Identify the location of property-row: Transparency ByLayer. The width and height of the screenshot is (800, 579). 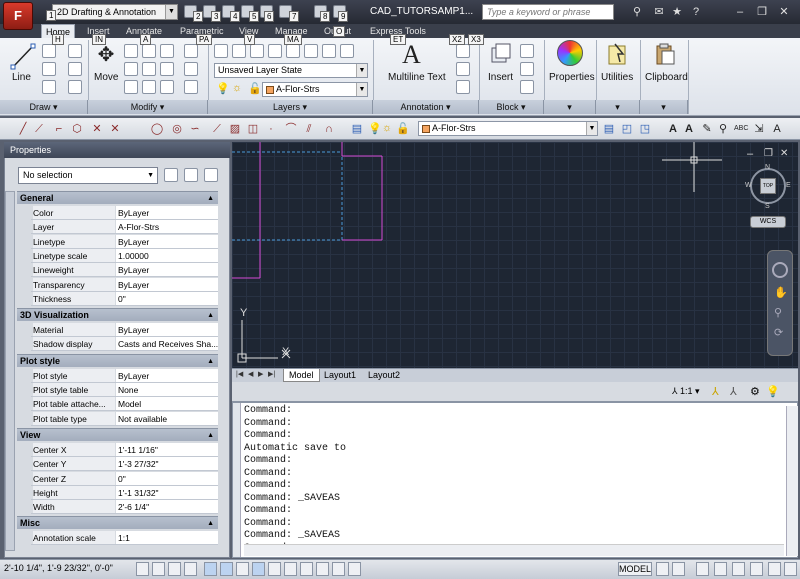
(124, 284).